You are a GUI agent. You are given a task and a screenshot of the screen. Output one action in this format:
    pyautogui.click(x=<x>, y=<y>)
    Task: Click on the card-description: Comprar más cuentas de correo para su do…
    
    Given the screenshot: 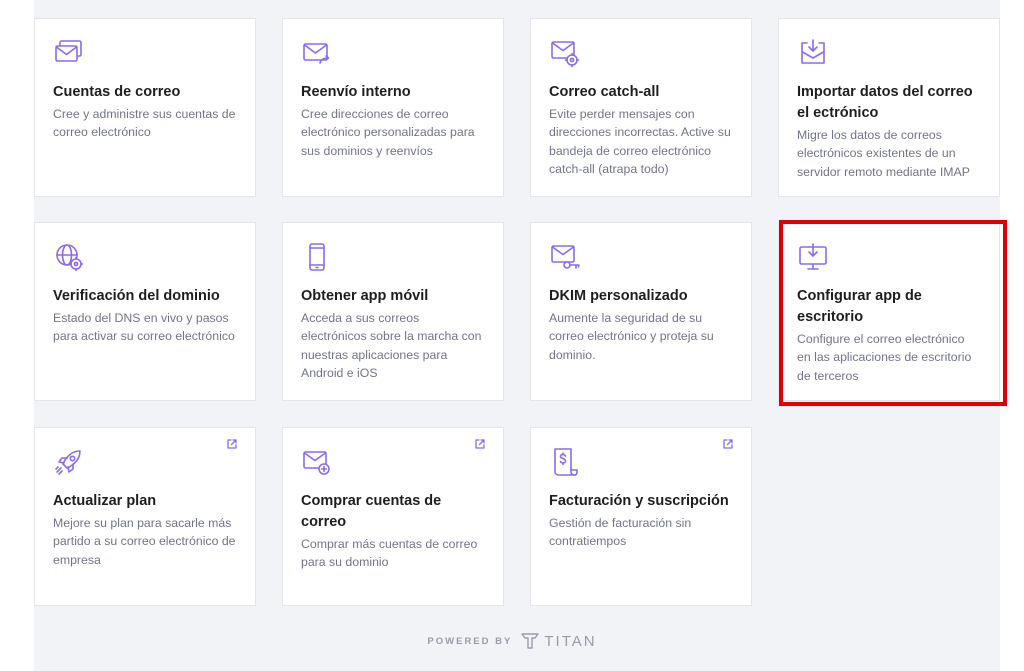 What is the action you would take?
    pyautogui.click(x=389, y=553)
    